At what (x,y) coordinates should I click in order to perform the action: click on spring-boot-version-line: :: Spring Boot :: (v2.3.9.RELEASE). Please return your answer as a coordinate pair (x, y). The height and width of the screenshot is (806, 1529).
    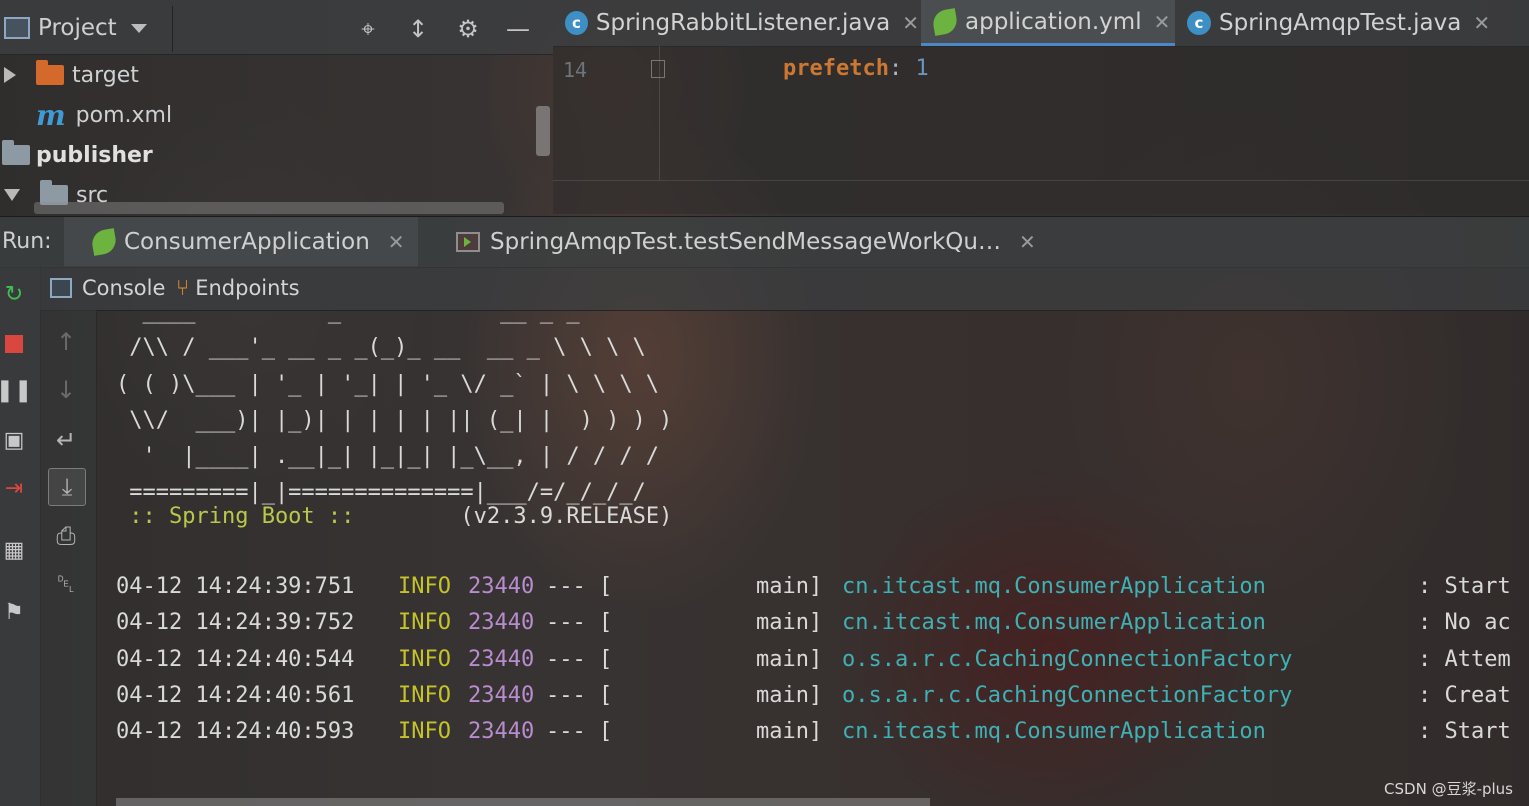
    Looking at the image, I should click on (394, 516).